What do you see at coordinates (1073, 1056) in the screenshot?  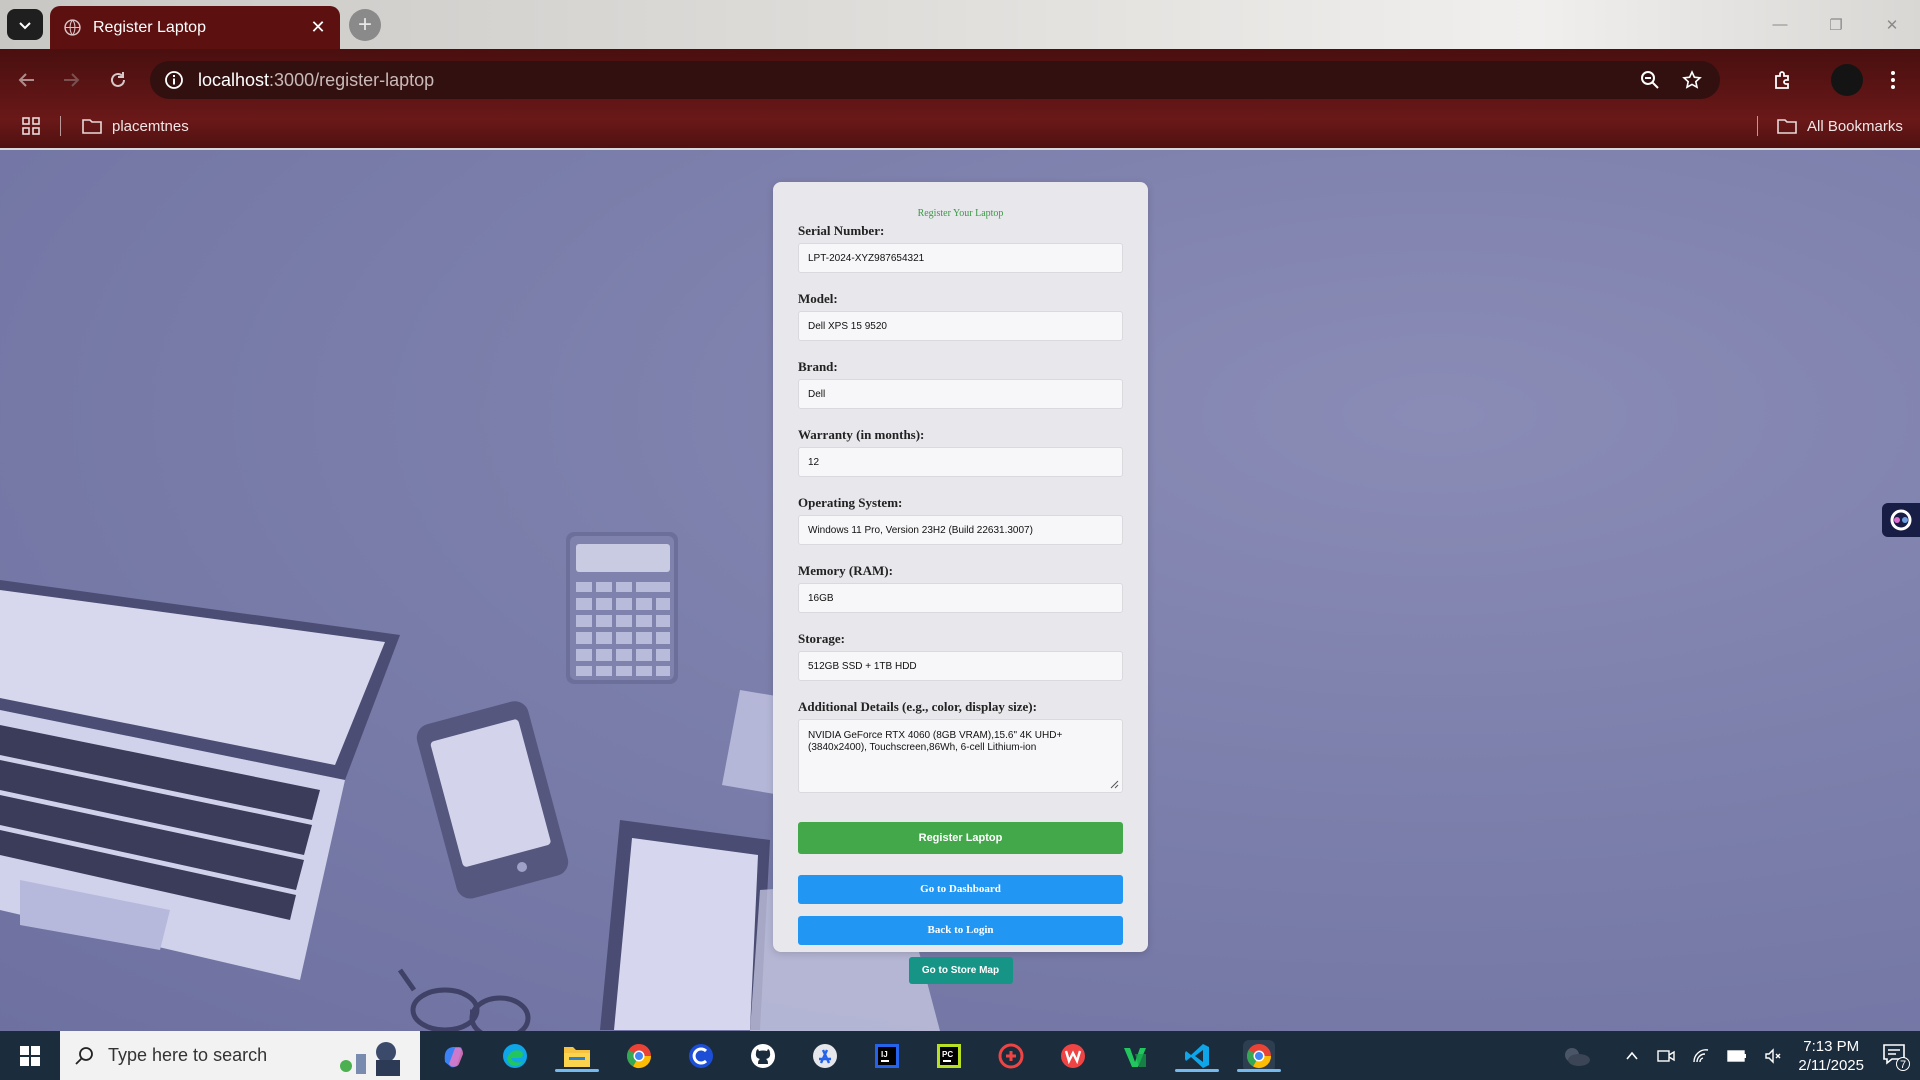 I see `wps-icon` at bounding box center [1073, 1056].